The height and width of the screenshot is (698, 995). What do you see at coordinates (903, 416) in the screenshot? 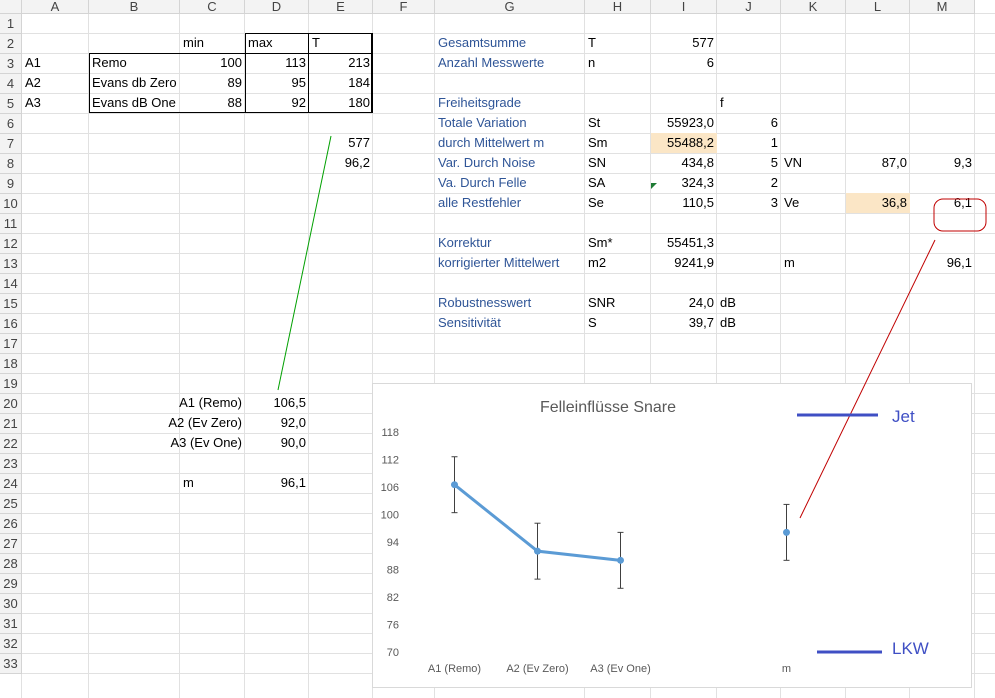
I see `annotation-jet-label: Jet` at bounding box center [903, 416].